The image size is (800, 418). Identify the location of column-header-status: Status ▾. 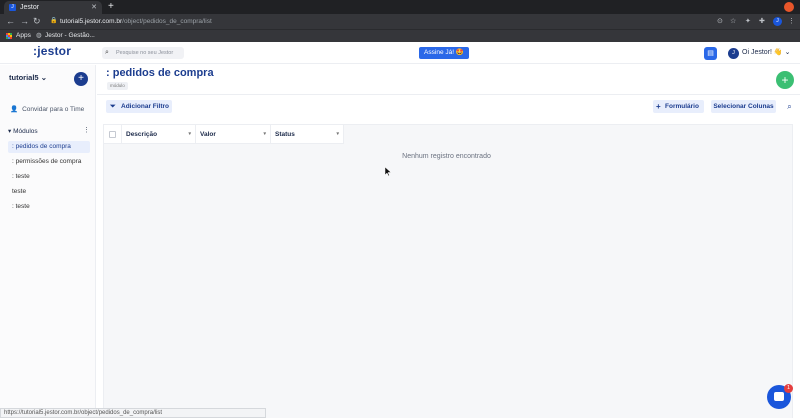
(307, 134).